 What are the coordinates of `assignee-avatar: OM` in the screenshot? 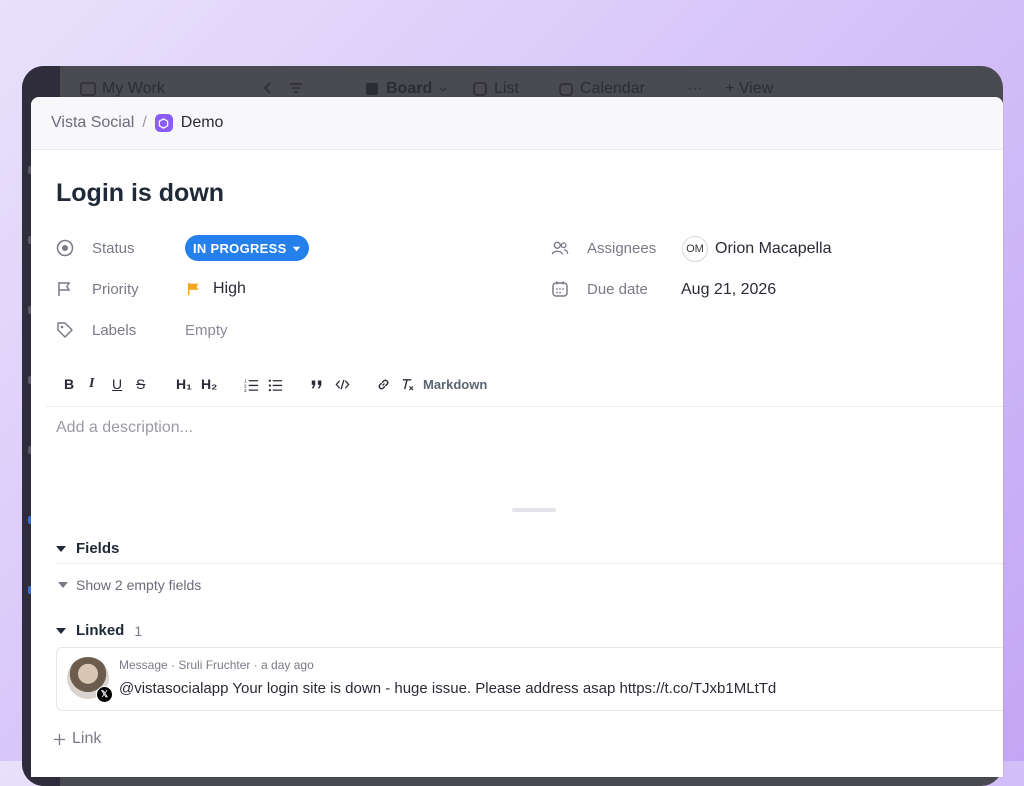 It's located at (695, 249).